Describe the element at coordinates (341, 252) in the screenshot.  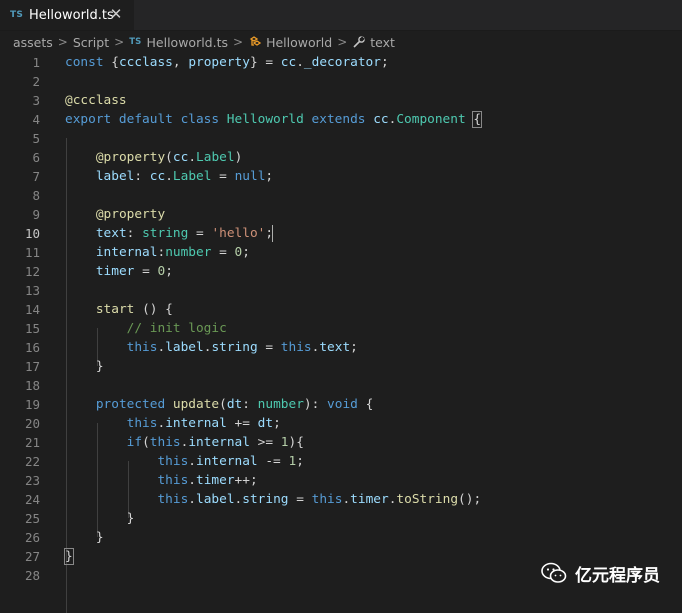
I see `code-line: 11 internal:number = 0;` at that location.